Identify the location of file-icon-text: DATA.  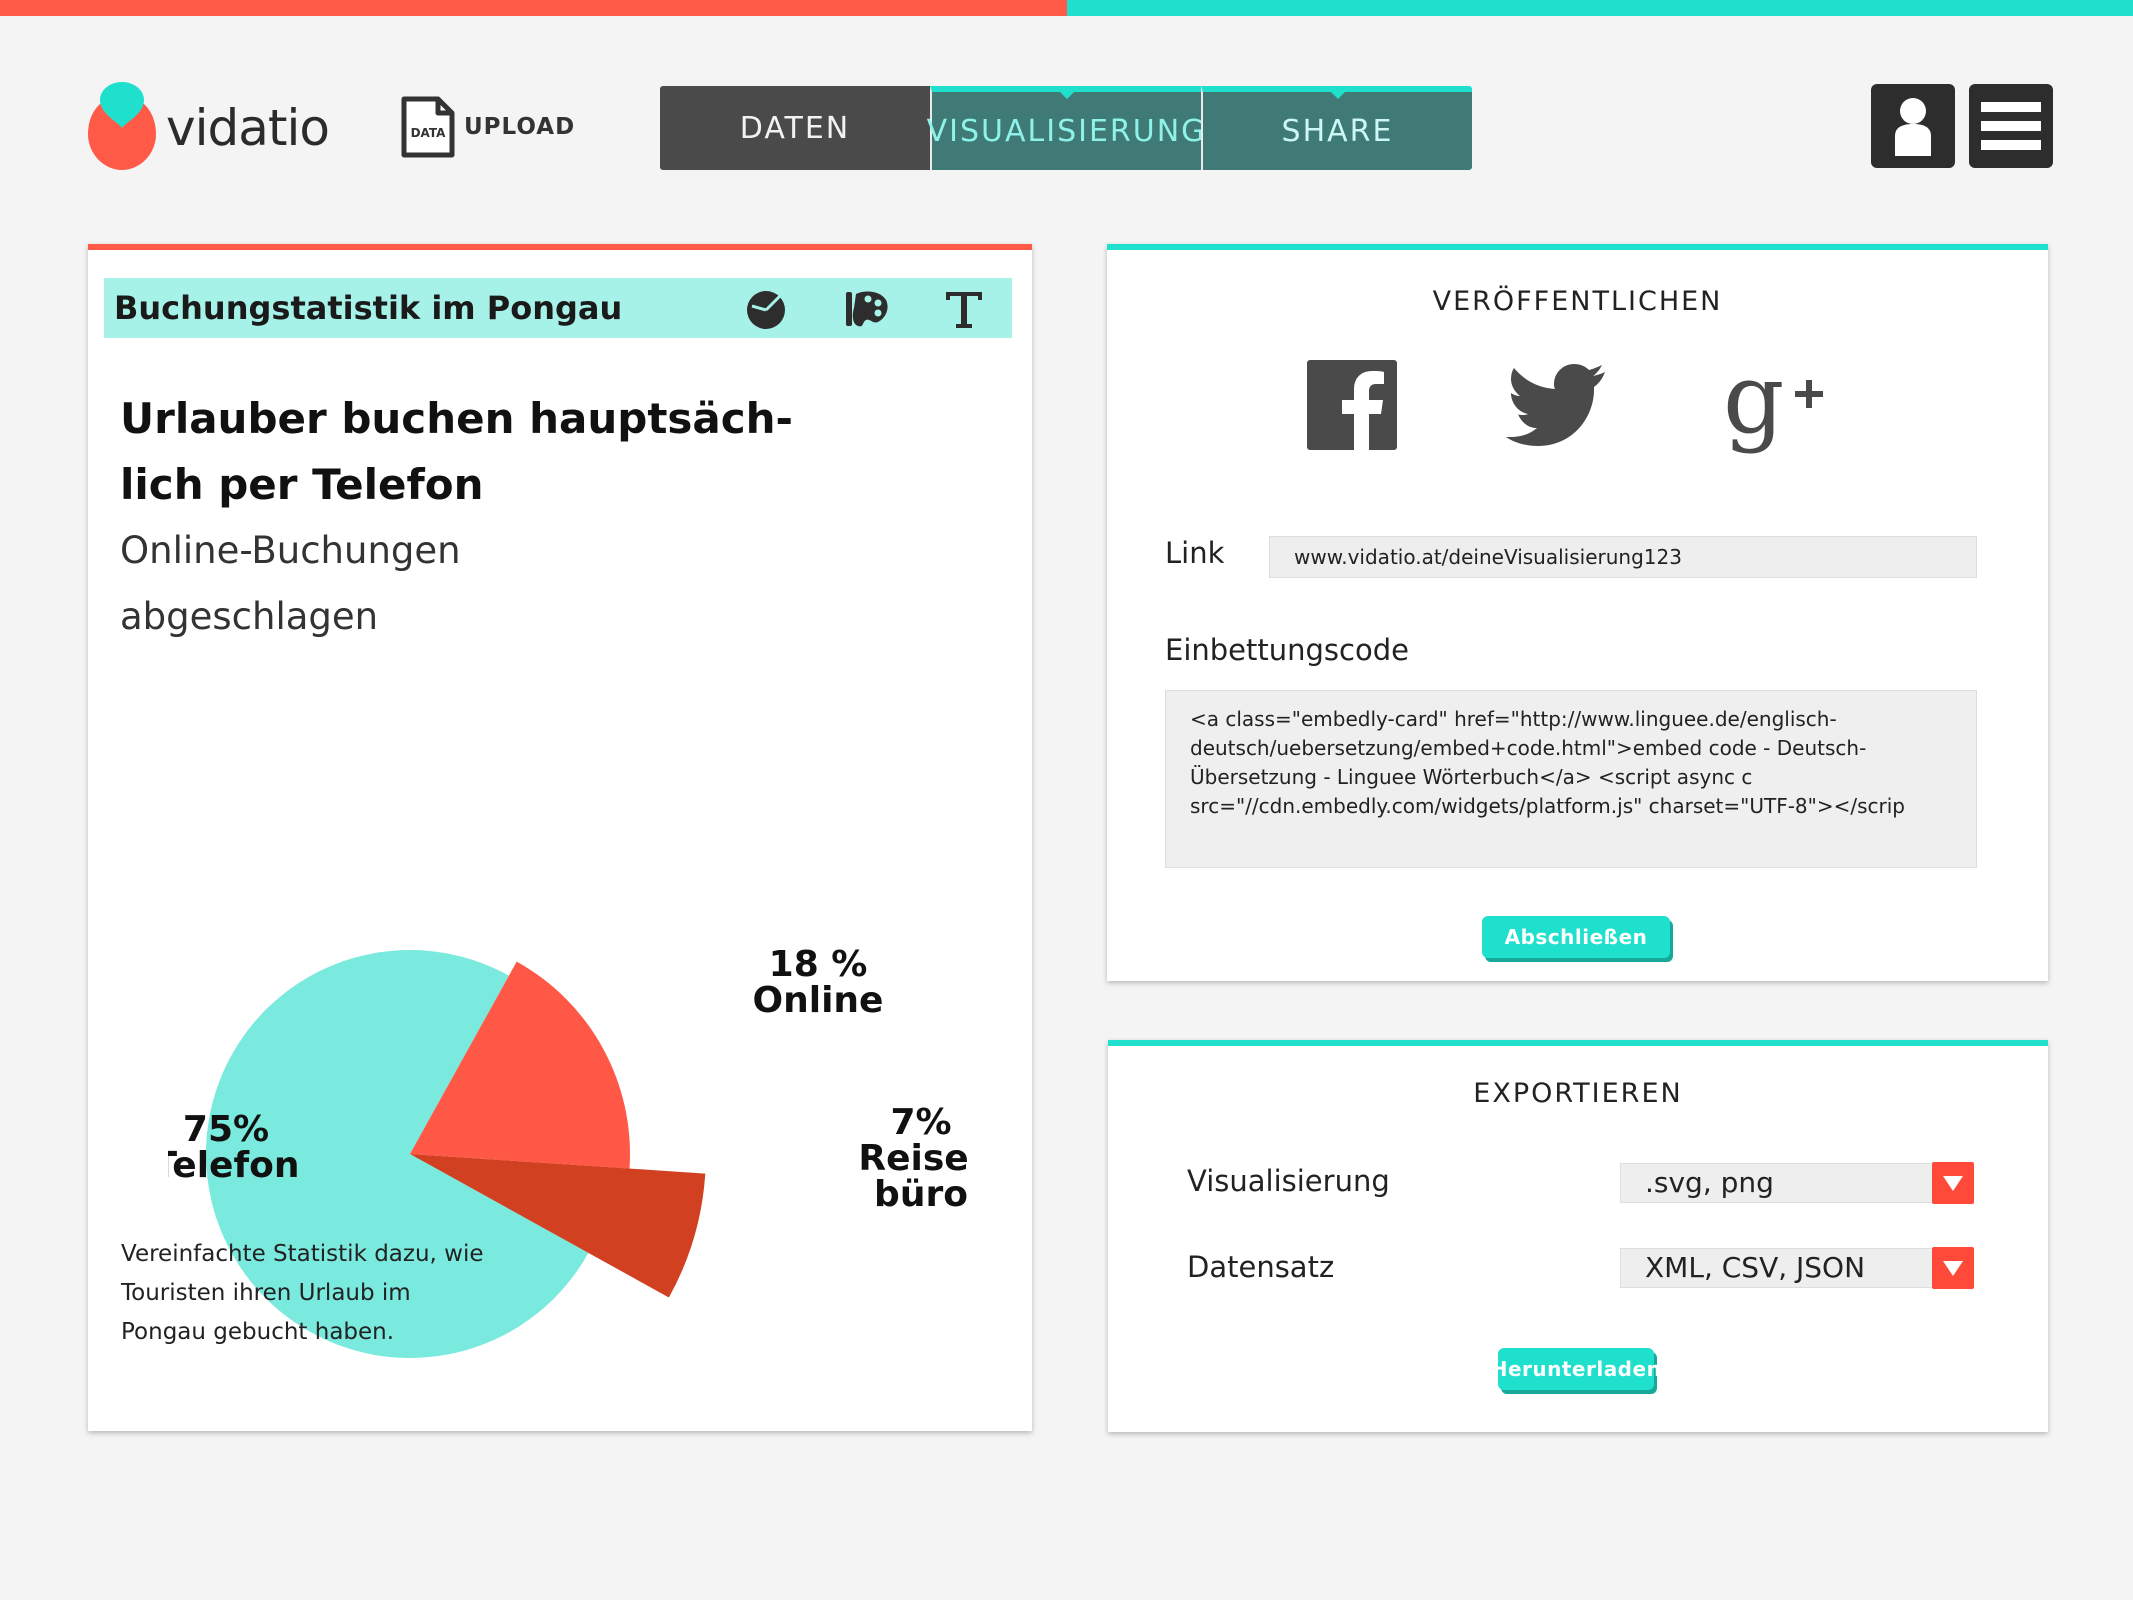
(429, 133).